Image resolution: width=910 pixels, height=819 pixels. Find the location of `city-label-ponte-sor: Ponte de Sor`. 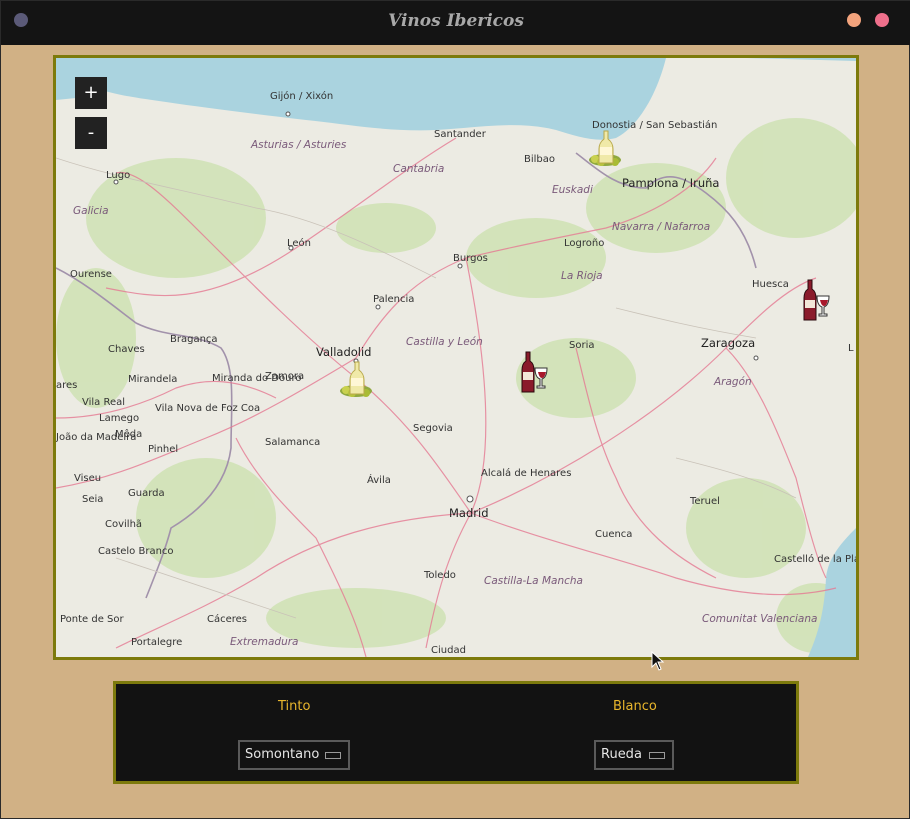

city-label-ponte-sor: Ponte de Sor is located at coordinates (92, 619).